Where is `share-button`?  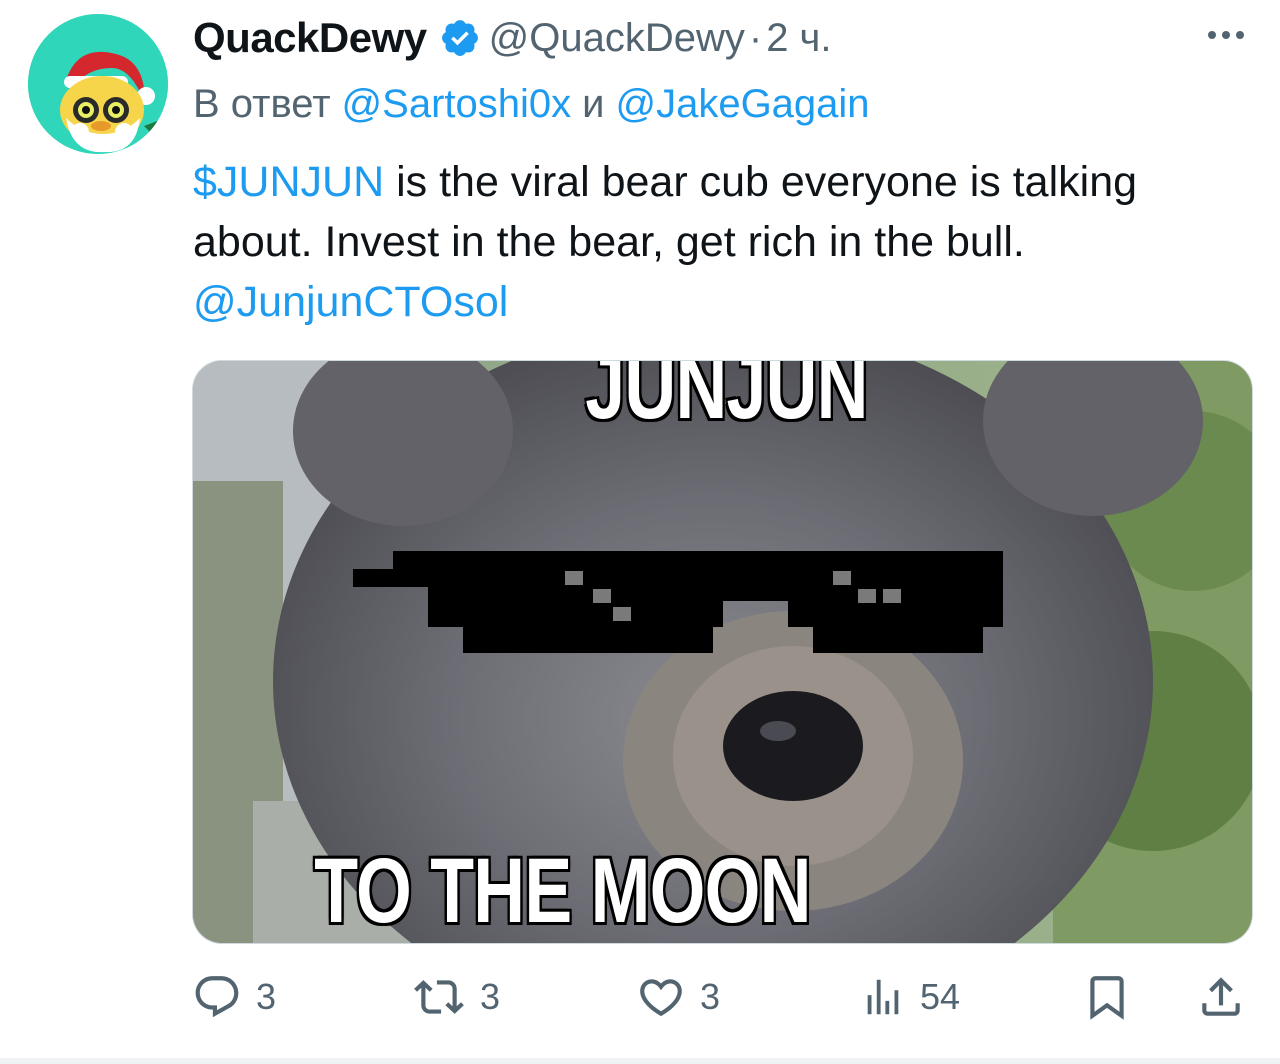
share-button is located at coordinates (1221, 997).